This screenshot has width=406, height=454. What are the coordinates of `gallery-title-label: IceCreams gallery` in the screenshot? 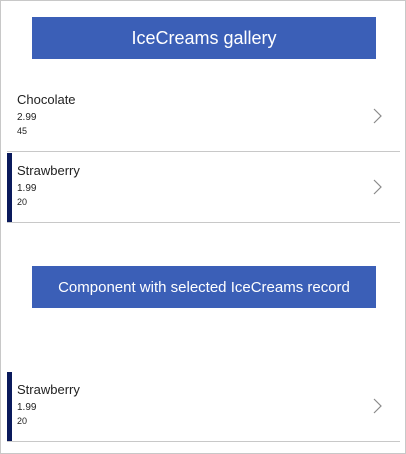 It's located at (204, 37).